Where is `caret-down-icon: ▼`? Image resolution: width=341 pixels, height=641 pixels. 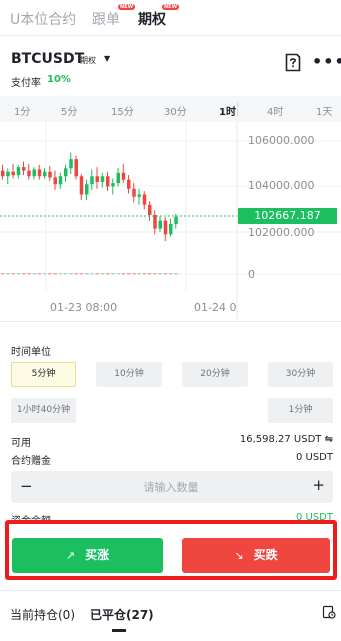
caret-down-icon: ▼ is located at coordinates (107, 58).